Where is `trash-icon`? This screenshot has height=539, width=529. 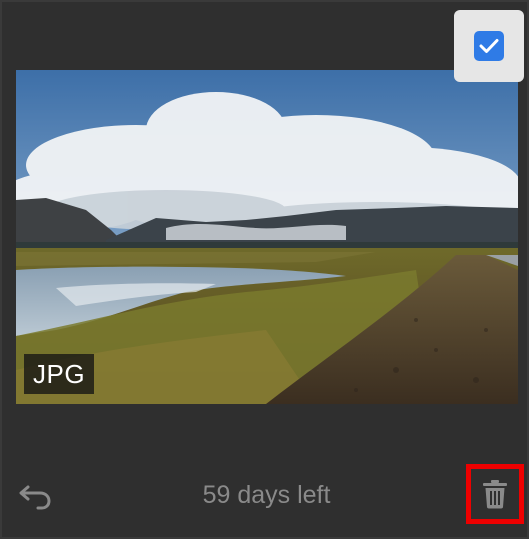
trash-icon is located at coordinates (495, 494).